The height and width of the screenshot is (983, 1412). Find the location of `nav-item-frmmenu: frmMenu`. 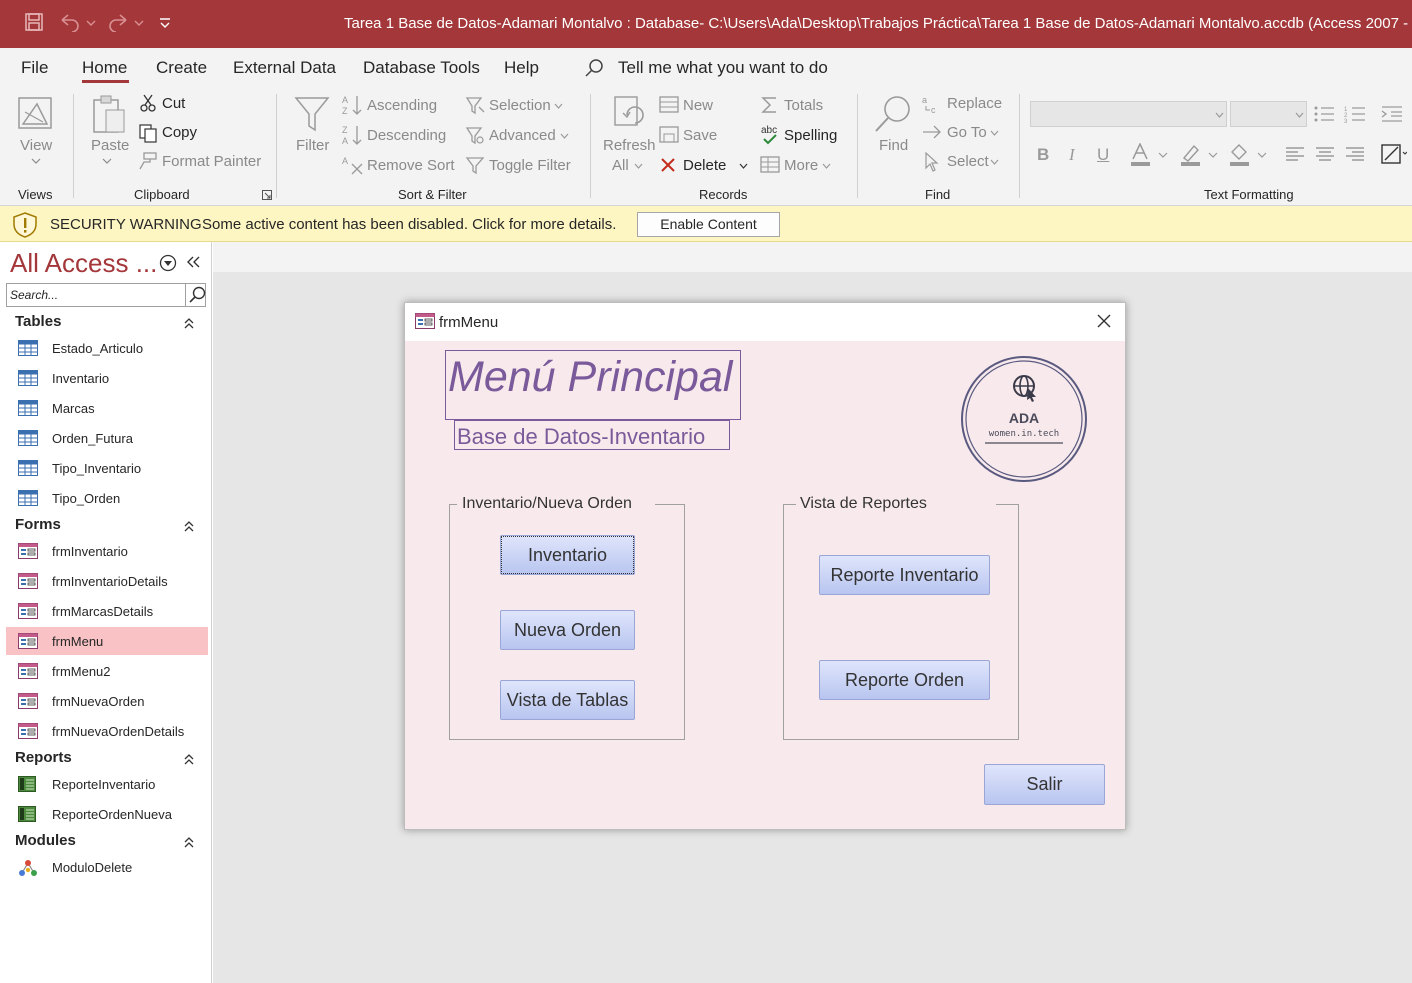

nav-item-frmmenu: frmMenu is located at coordinates (107, 641).